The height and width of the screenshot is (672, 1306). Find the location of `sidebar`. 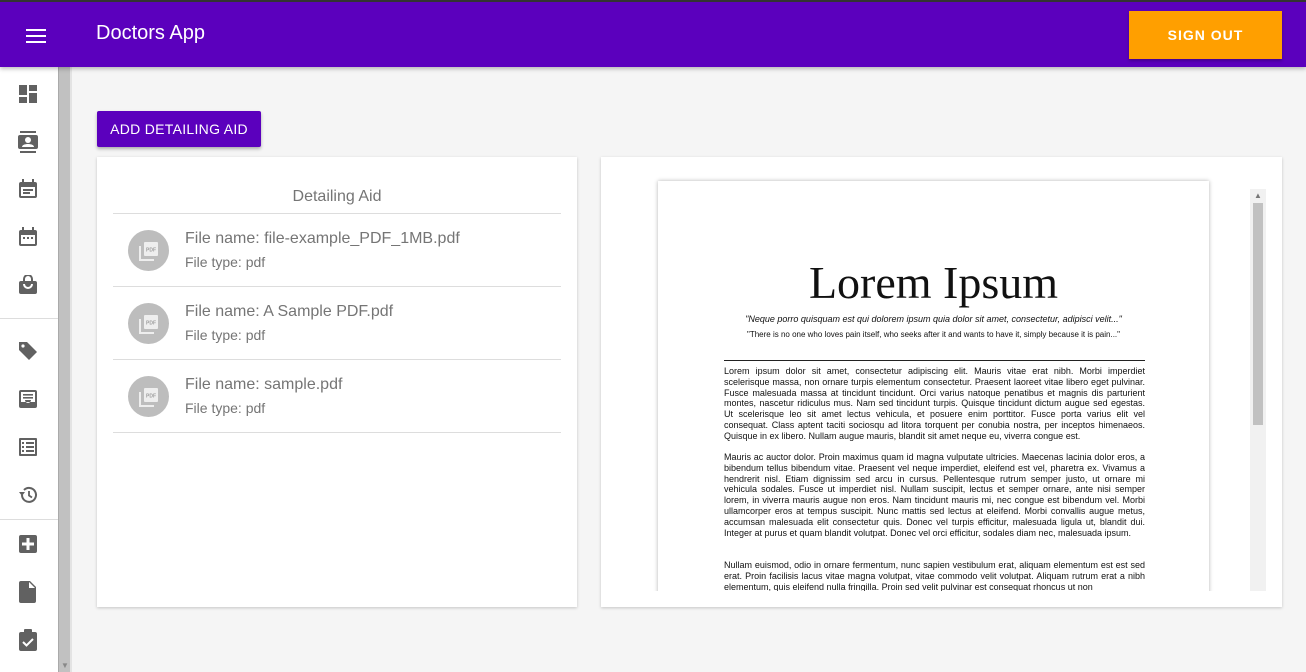

sidebar is located at coordinates (29, 369).